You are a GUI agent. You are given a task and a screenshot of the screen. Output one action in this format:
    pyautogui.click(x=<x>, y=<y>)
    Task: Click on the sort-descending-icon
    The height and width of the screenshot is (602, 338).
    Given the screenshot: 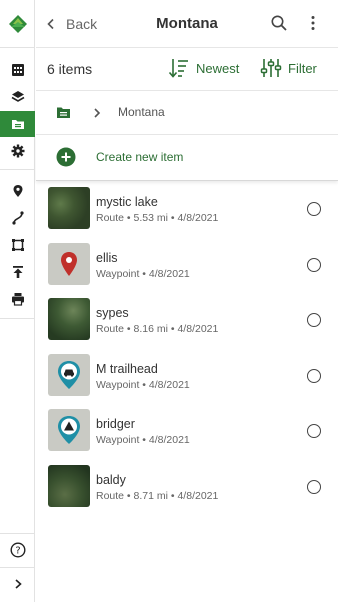 What is the action you would take?
    pyautogui.click(x=178, y=68)
    